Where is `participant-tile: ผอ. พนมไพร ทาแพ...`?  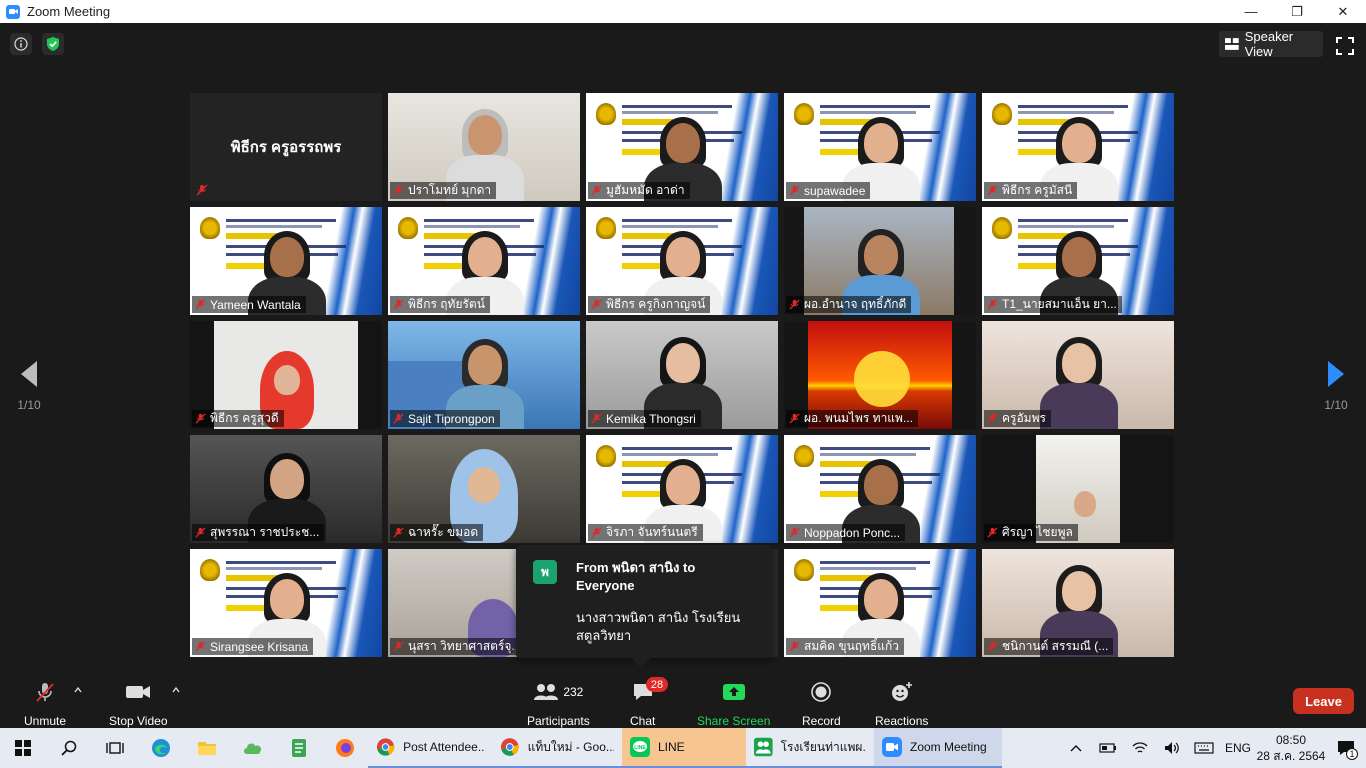
participant-tile: ผอ. พนมไพร ทาแพ... is located at coordinates (880, 375).